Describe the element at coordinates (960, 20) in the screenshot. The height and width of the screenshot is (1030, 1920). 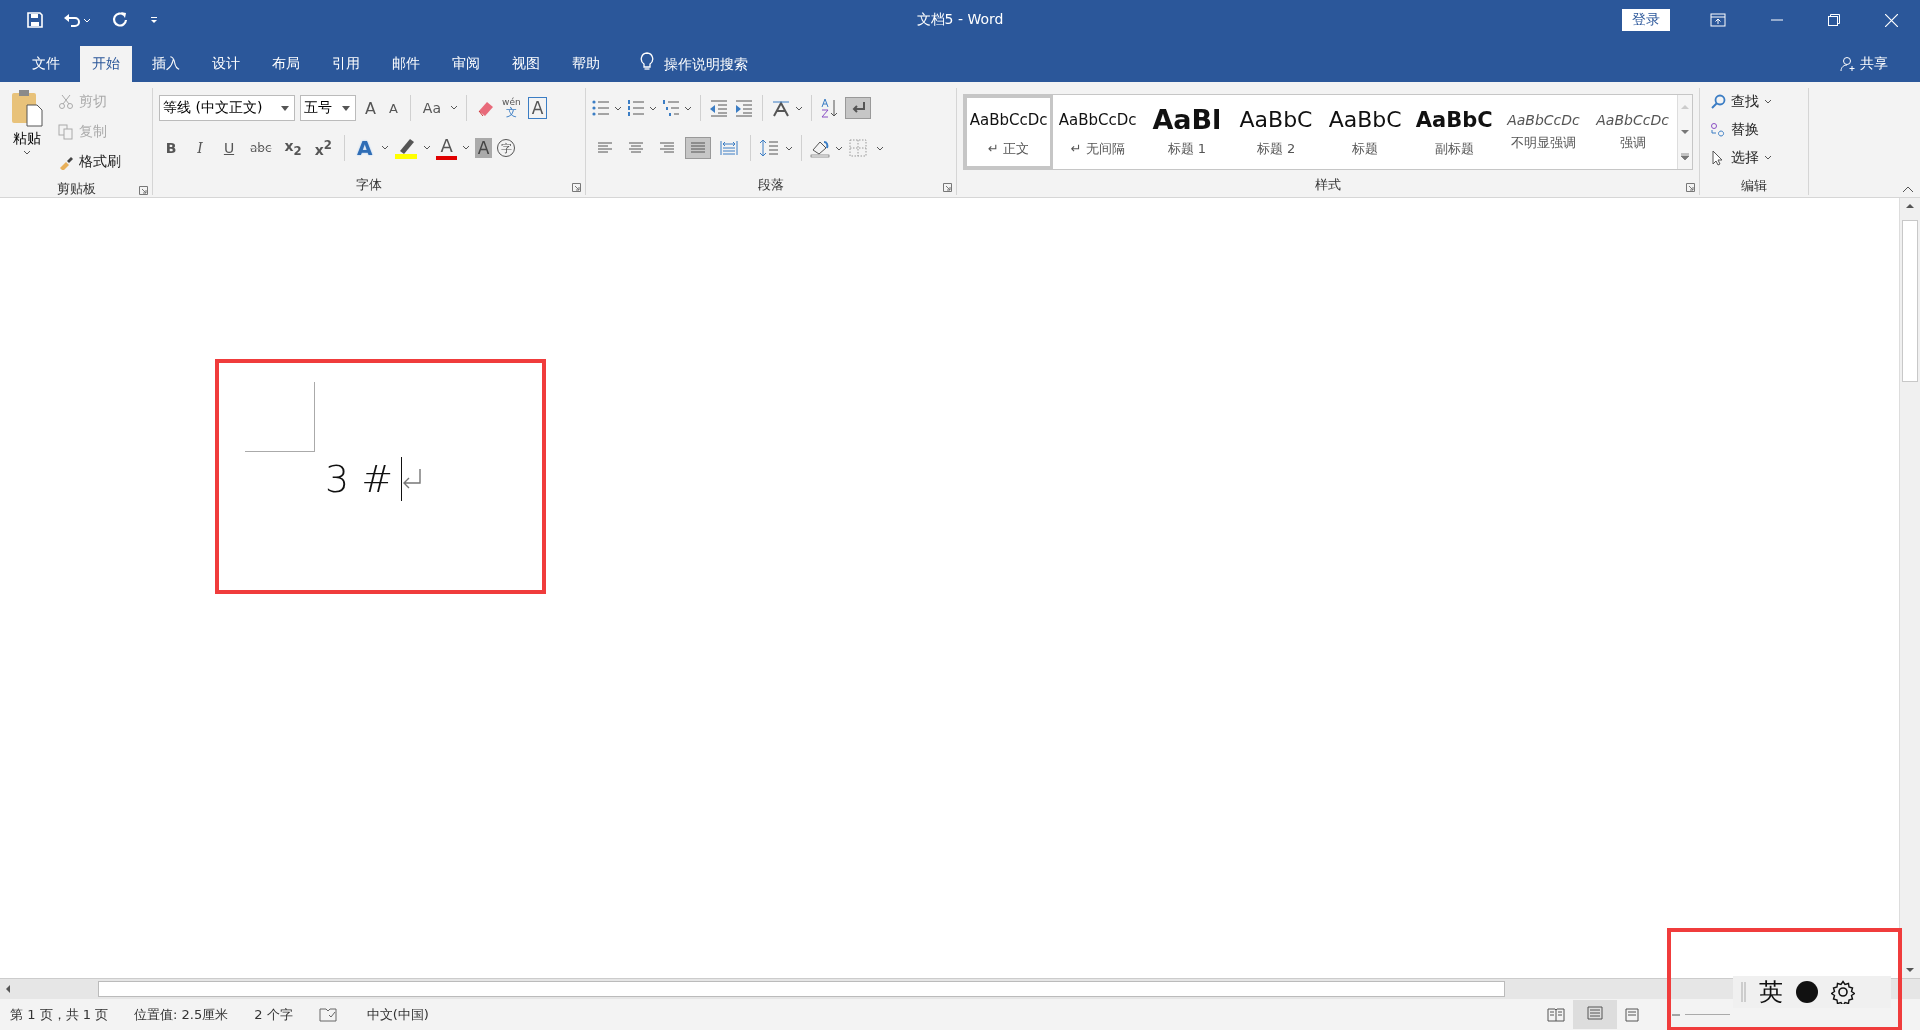
I see `window-title: 文档5 - Word` at that location.